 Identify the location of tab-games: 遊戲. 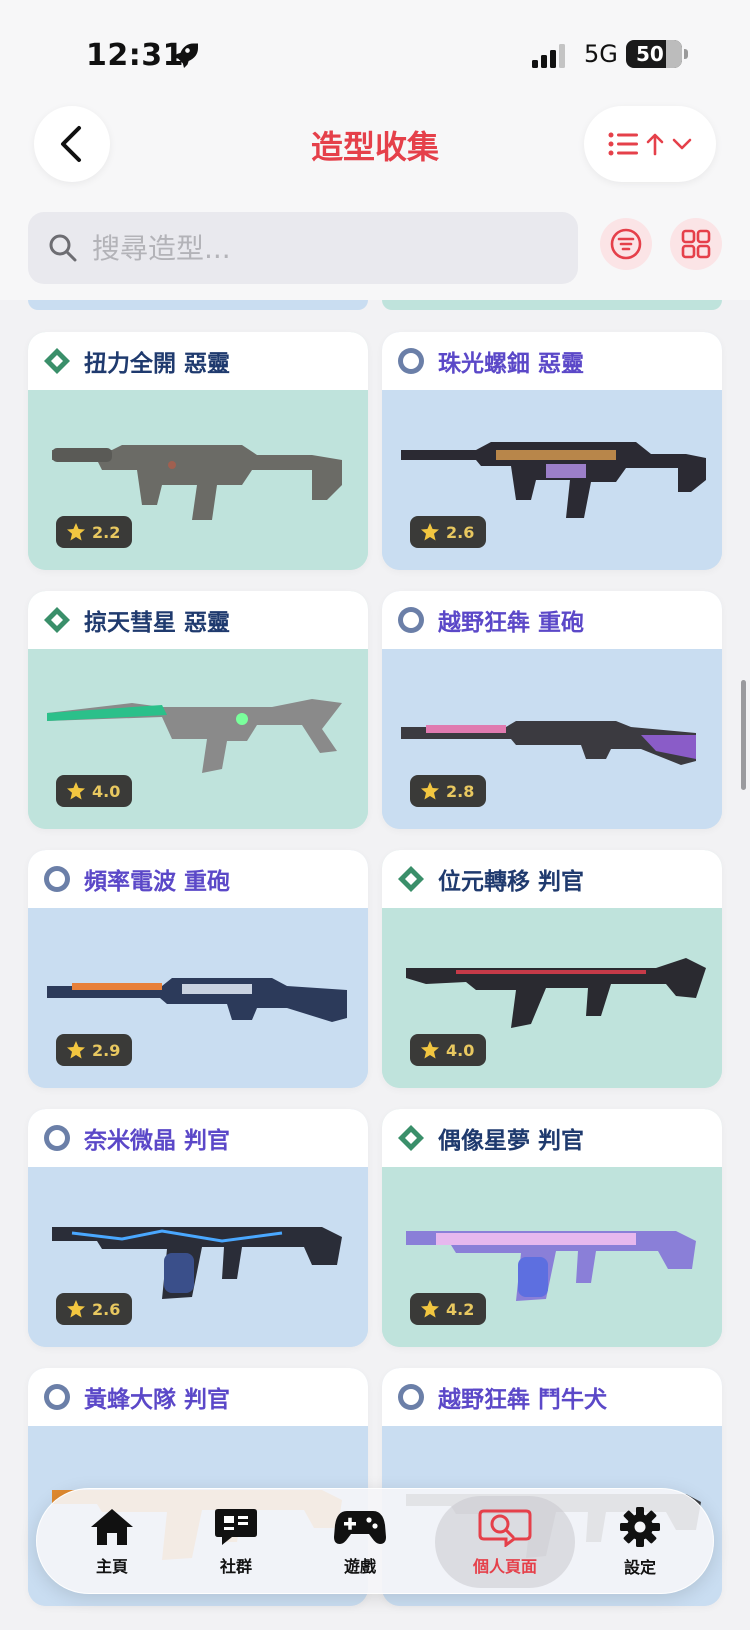
(360, 1542).